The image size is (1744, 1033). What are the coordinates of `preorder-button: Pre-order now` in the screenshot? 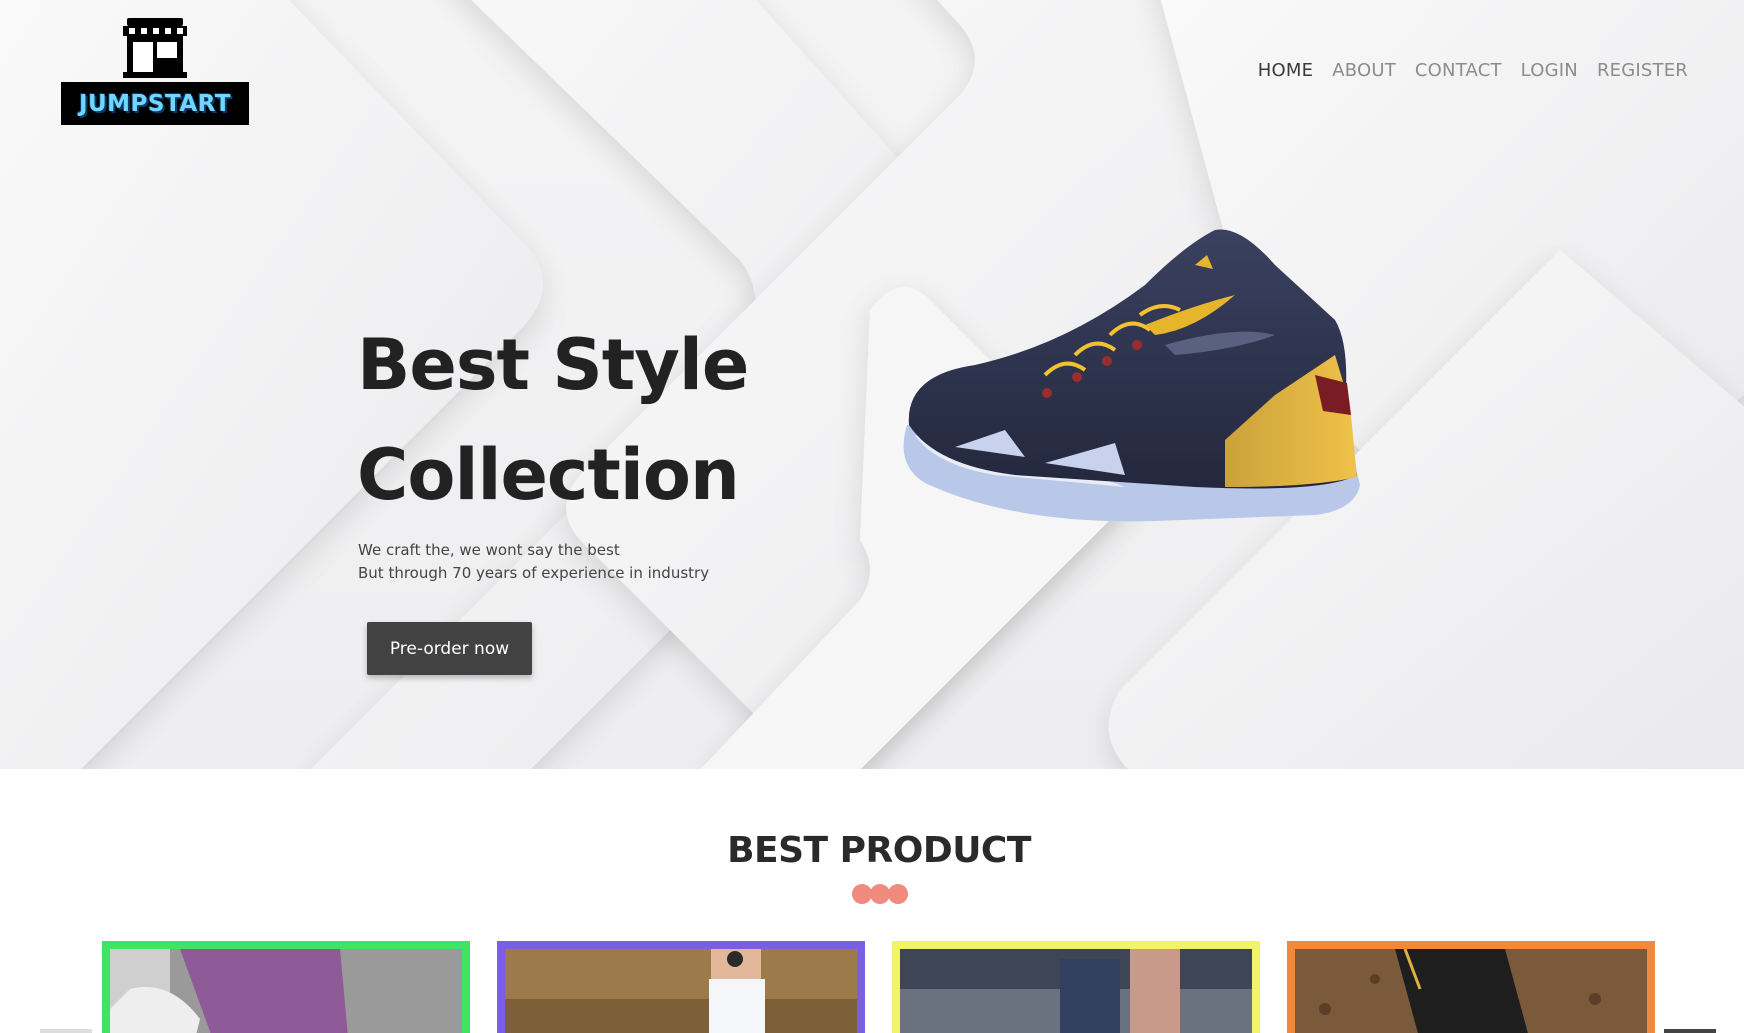 It's located at (449, 648).